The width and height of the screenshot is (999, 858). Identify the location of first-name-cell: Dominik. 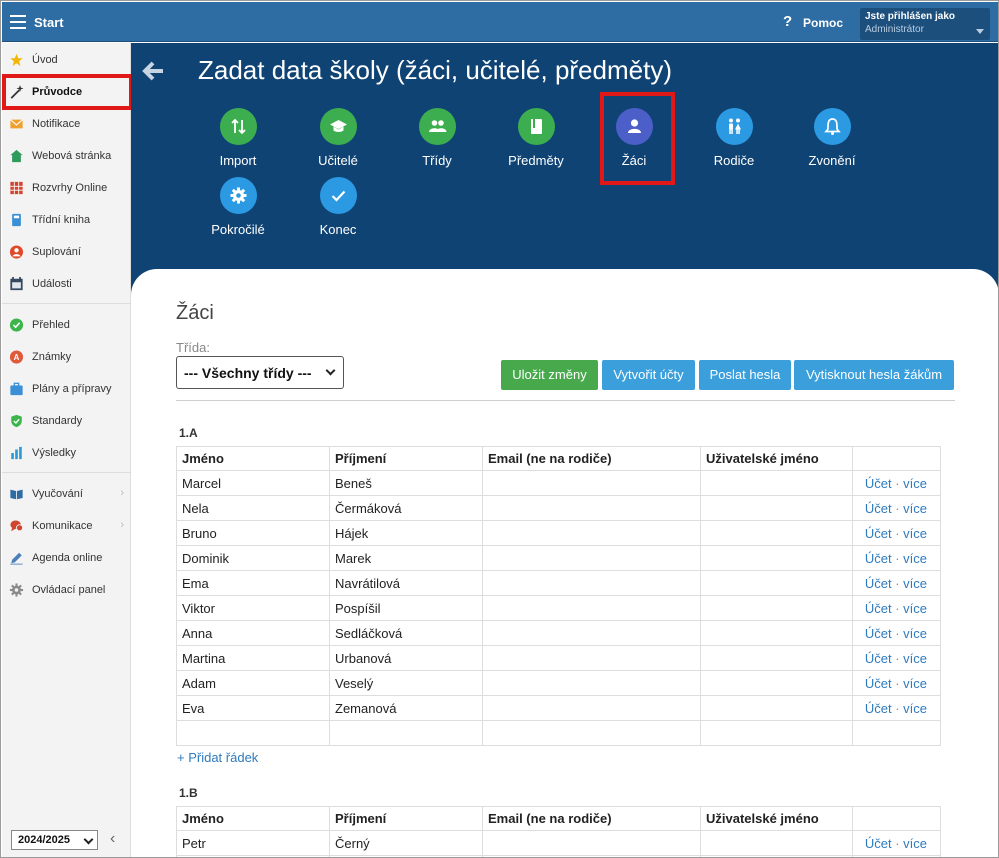
(253, 558).